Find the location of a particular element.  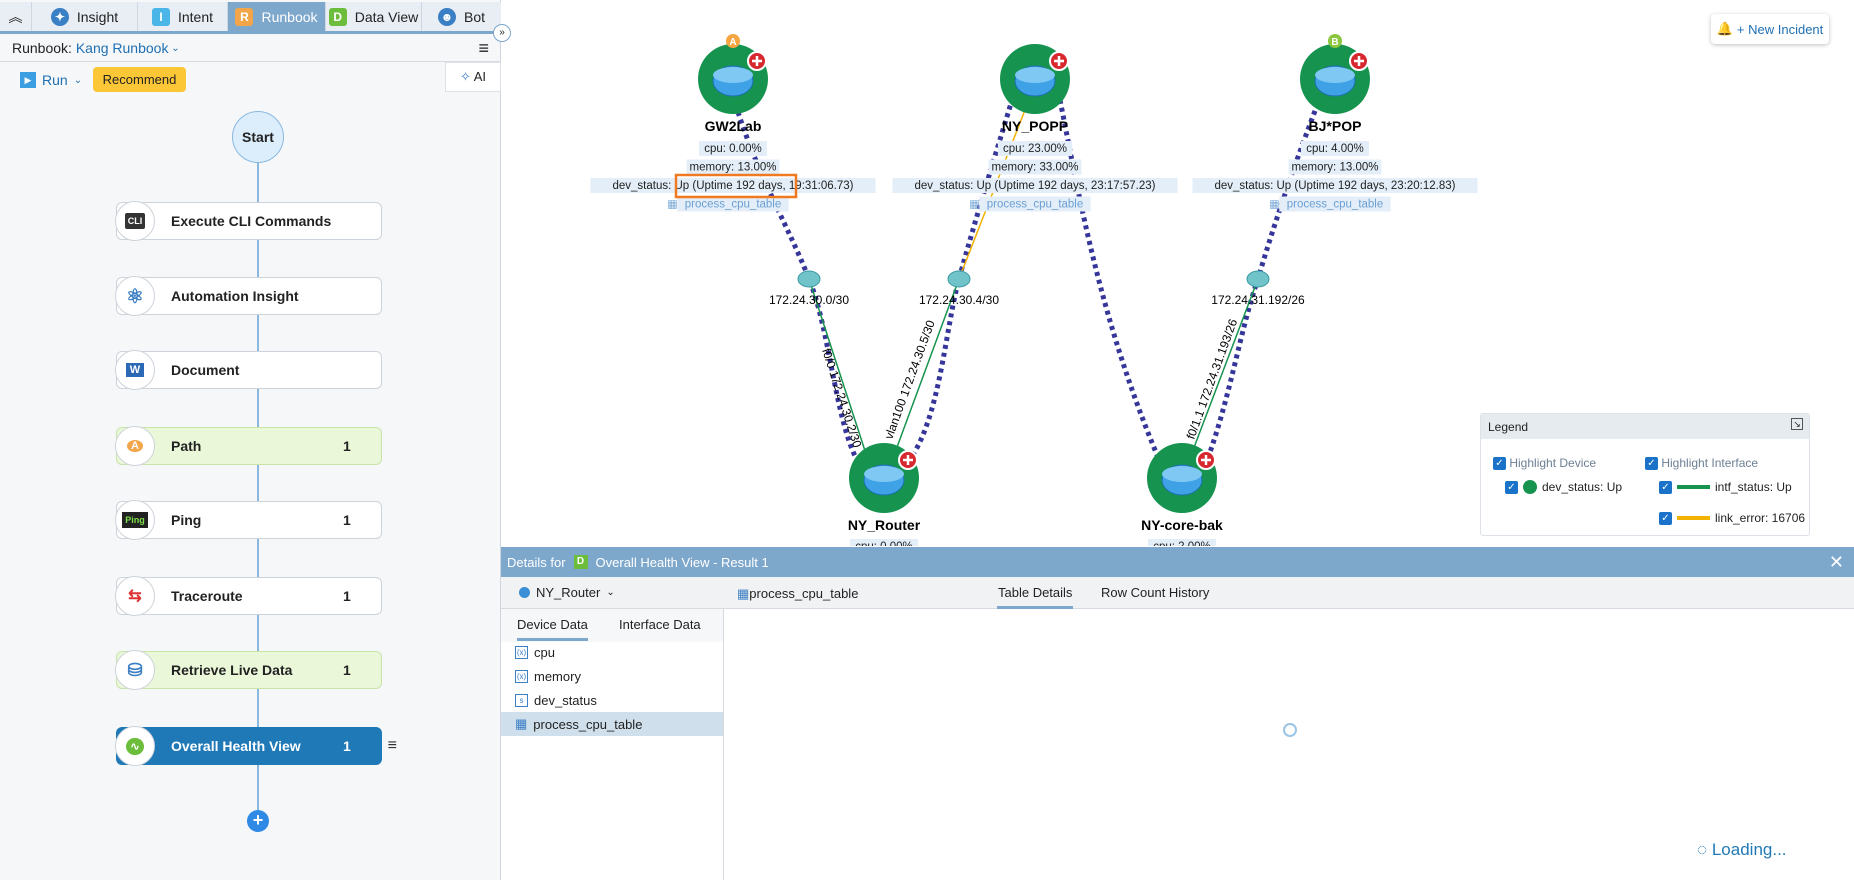

variable-icon: (x) is located at coordinates (521, 676).